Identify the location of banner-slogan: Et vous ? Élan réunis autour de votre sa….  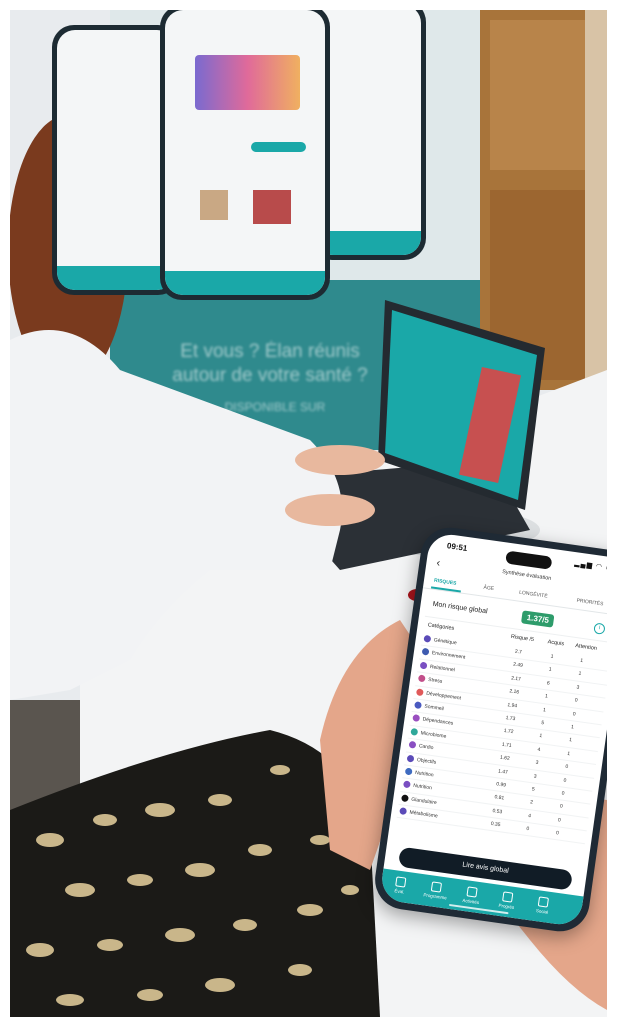
(270, 364).